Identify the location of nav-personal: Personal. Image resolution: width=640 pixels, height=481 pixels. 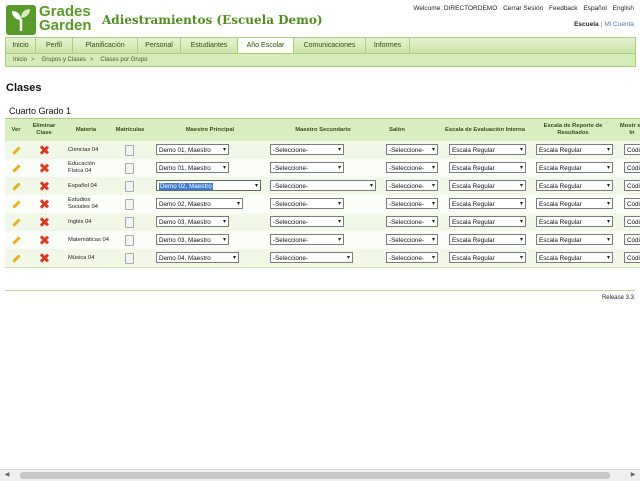
(159, 46).